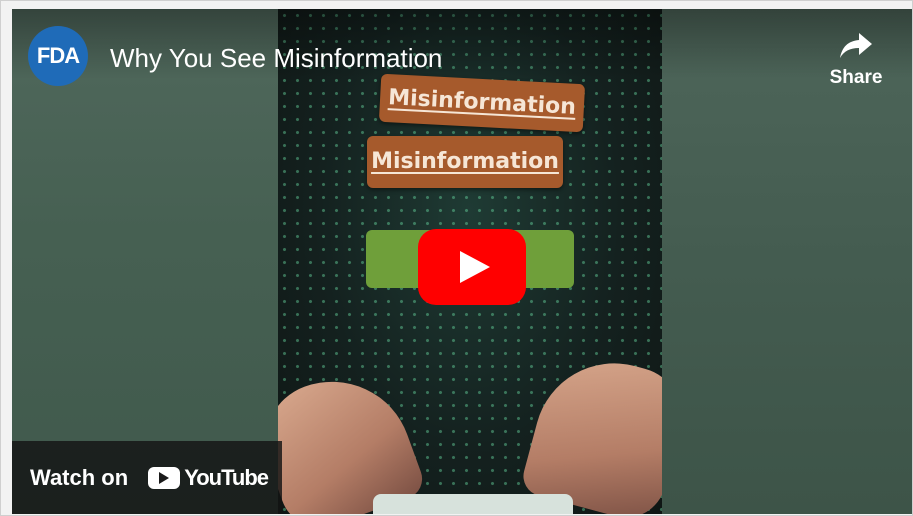  I want to click on thumbnail-phone, so click(473, 504).